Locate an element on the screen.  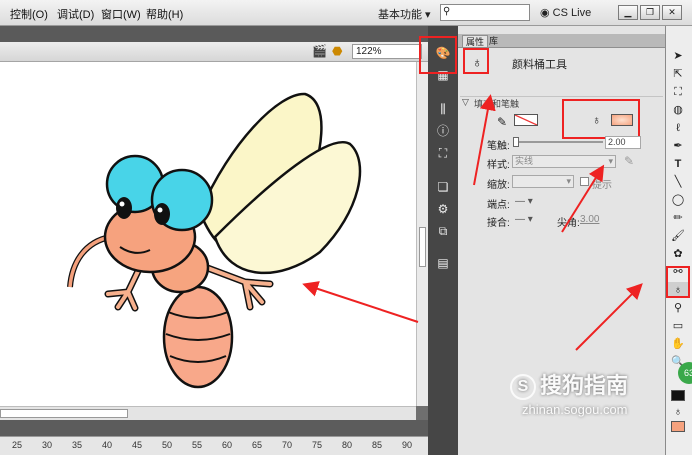
sogou-logo-icon: S is located at coordinates (523, 387).